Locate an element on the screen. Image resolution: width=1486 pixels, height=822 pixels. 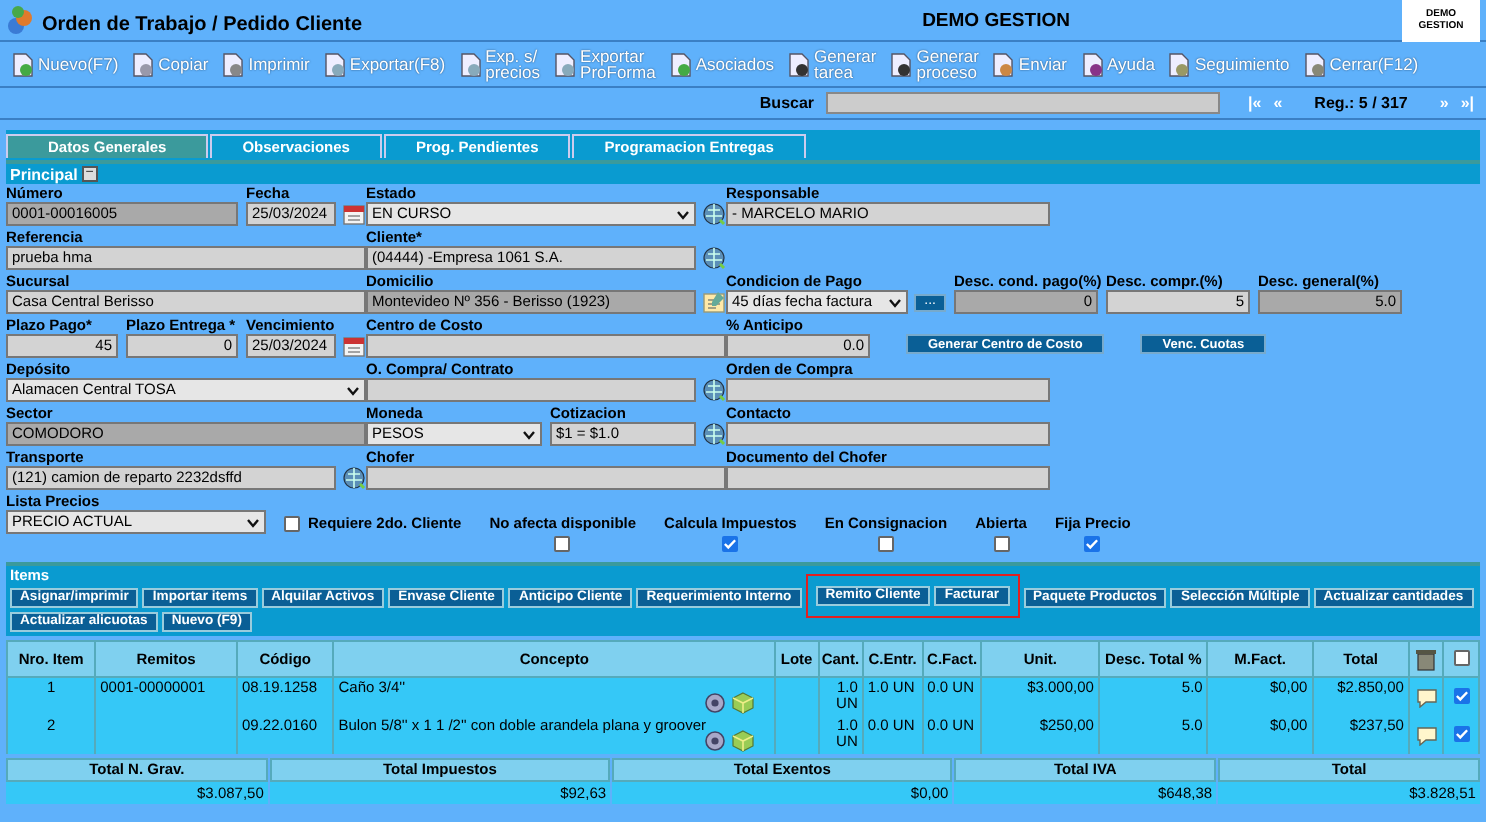
logo-icon is located at coordinates (20, 20).